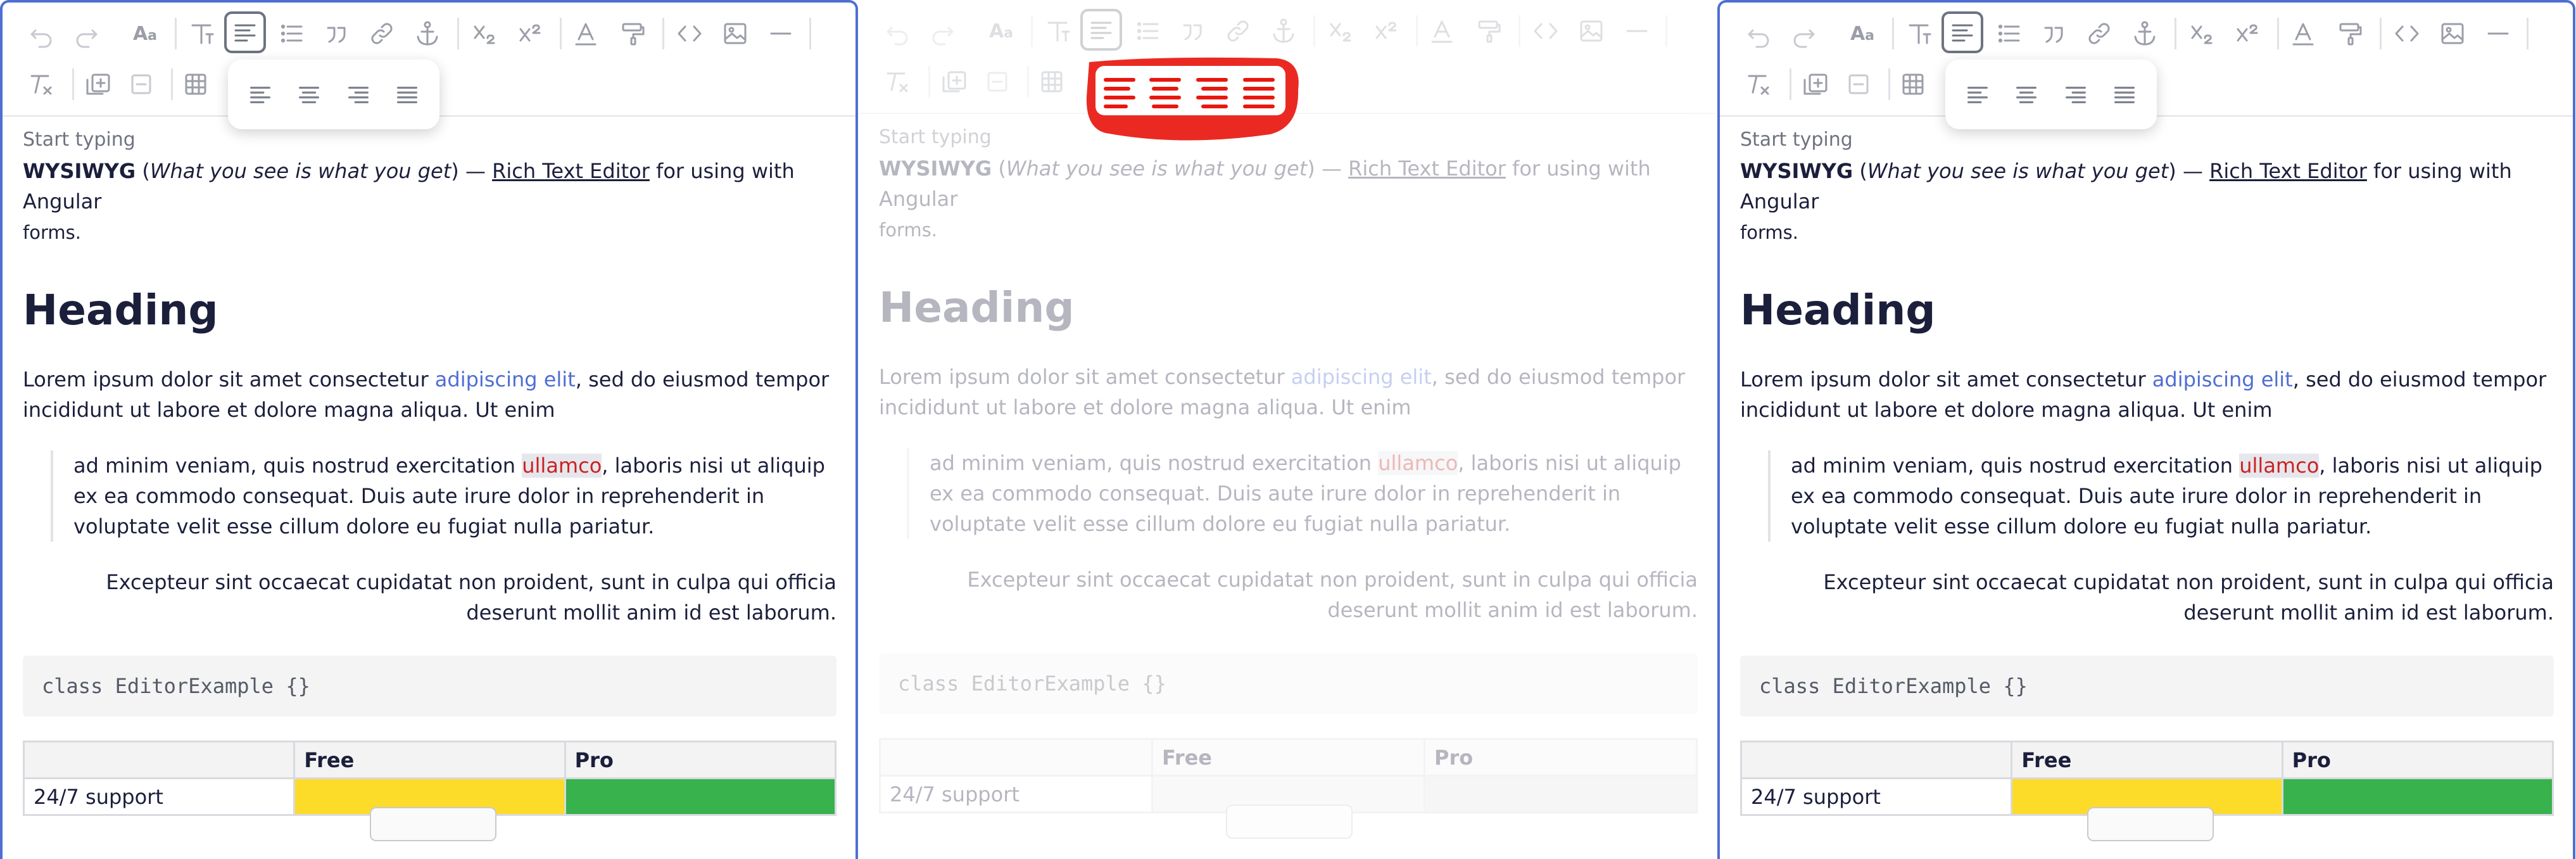  What do you see at coordinates (1796, 171) in the screenshot?
I see `intro-bold: WYSIWYG` at bounding box center [1796, 171].